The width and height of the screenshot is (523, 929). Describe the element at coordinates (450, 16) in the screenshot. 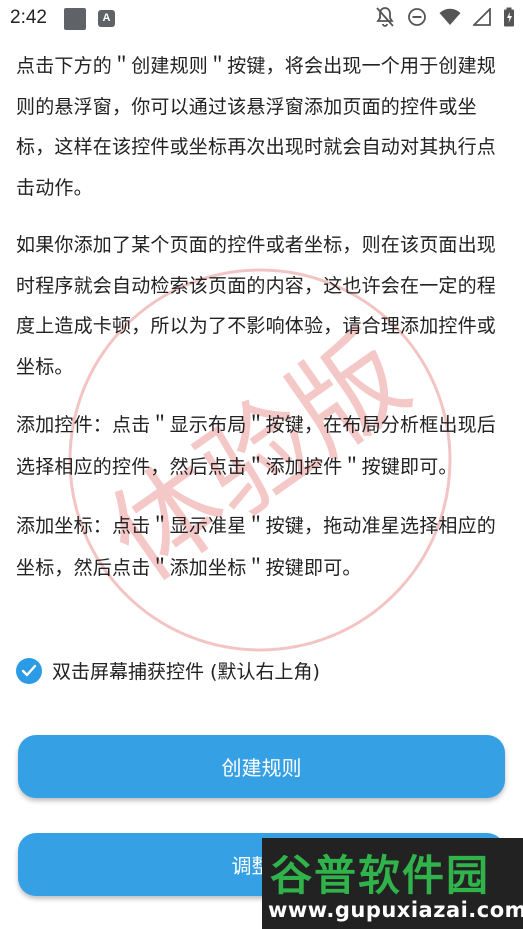

I see `wifi-icon` at that location.